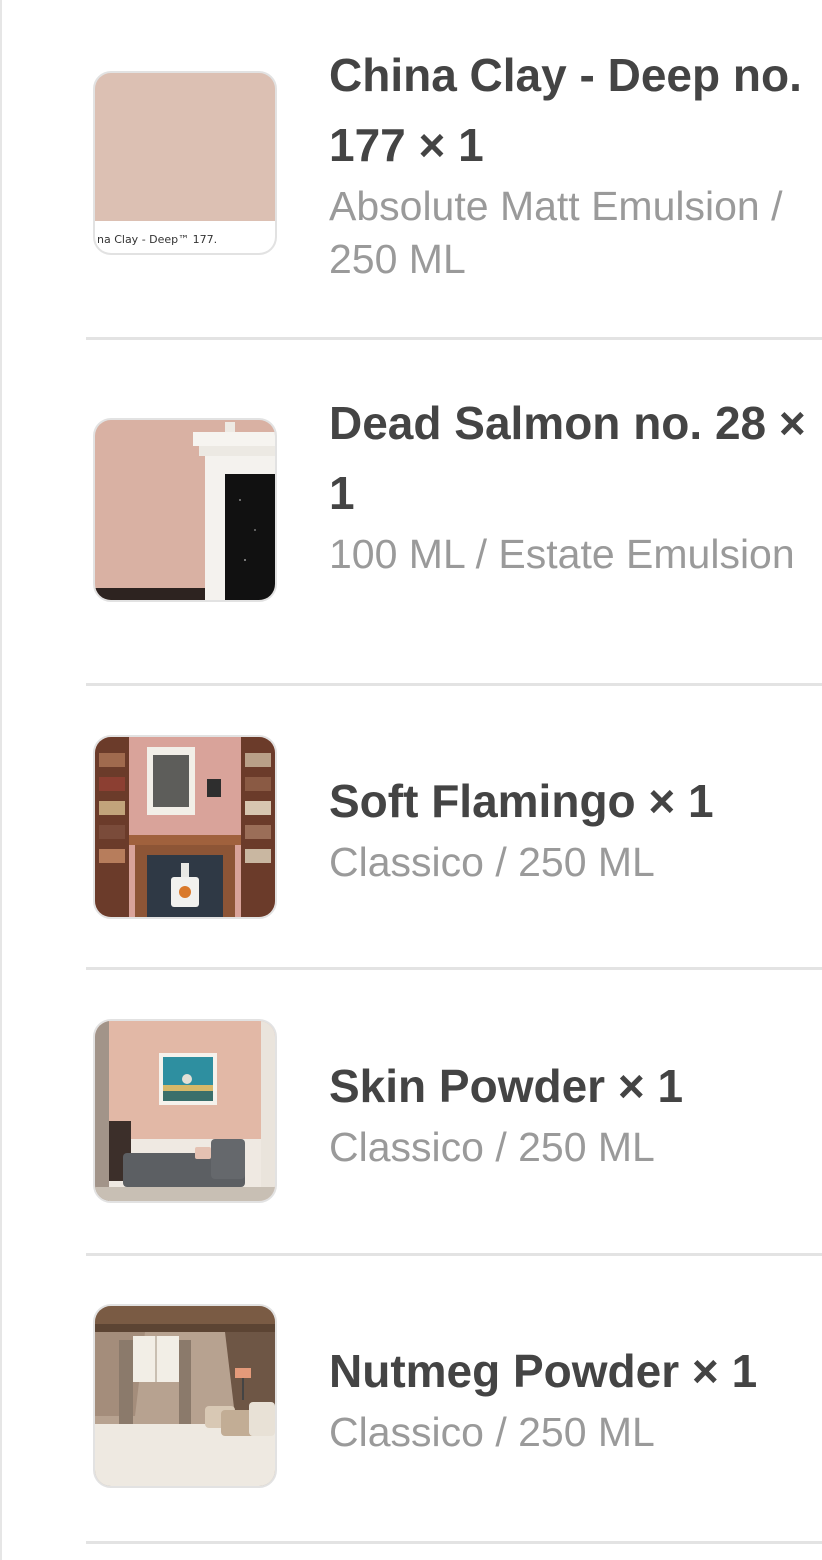 Image resolution: width=822 pixels, height=1560 pixels. Describe the element at coordinates (565, 110) in the screenshot. I see `item-name: China Clay - Deep no. 177 × 1` at that location.